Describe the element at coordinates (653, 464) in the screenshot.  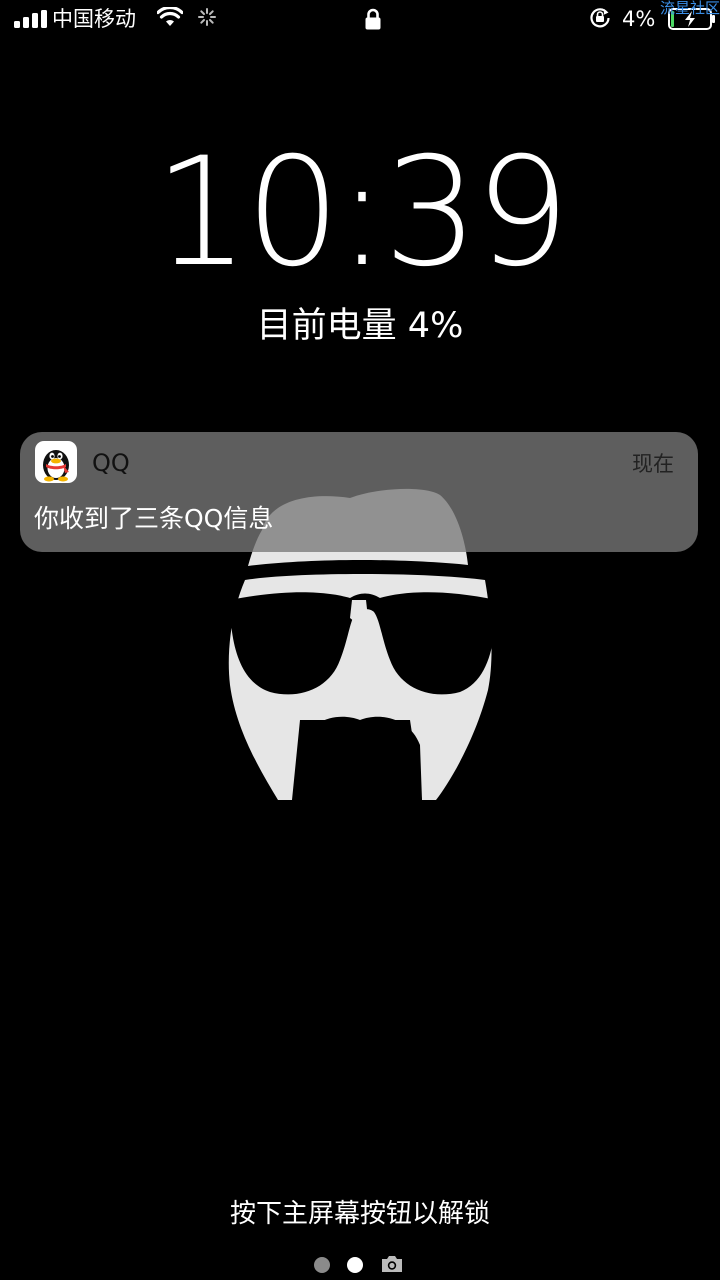
I see `notification-time: 现在` at that location.